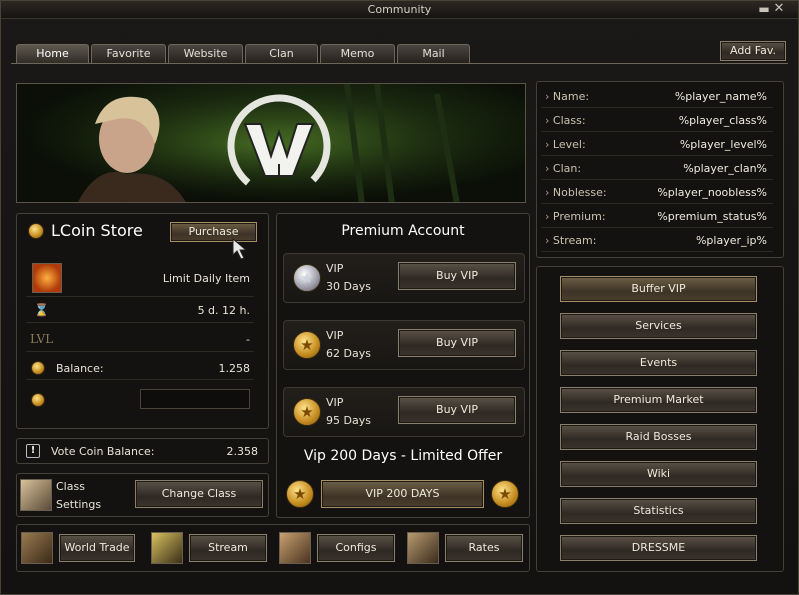 This screenshot has height=595, width=799. Describe the element at coordinates (70, 486) in the screenshot. I see `class-label: Class` at that location.